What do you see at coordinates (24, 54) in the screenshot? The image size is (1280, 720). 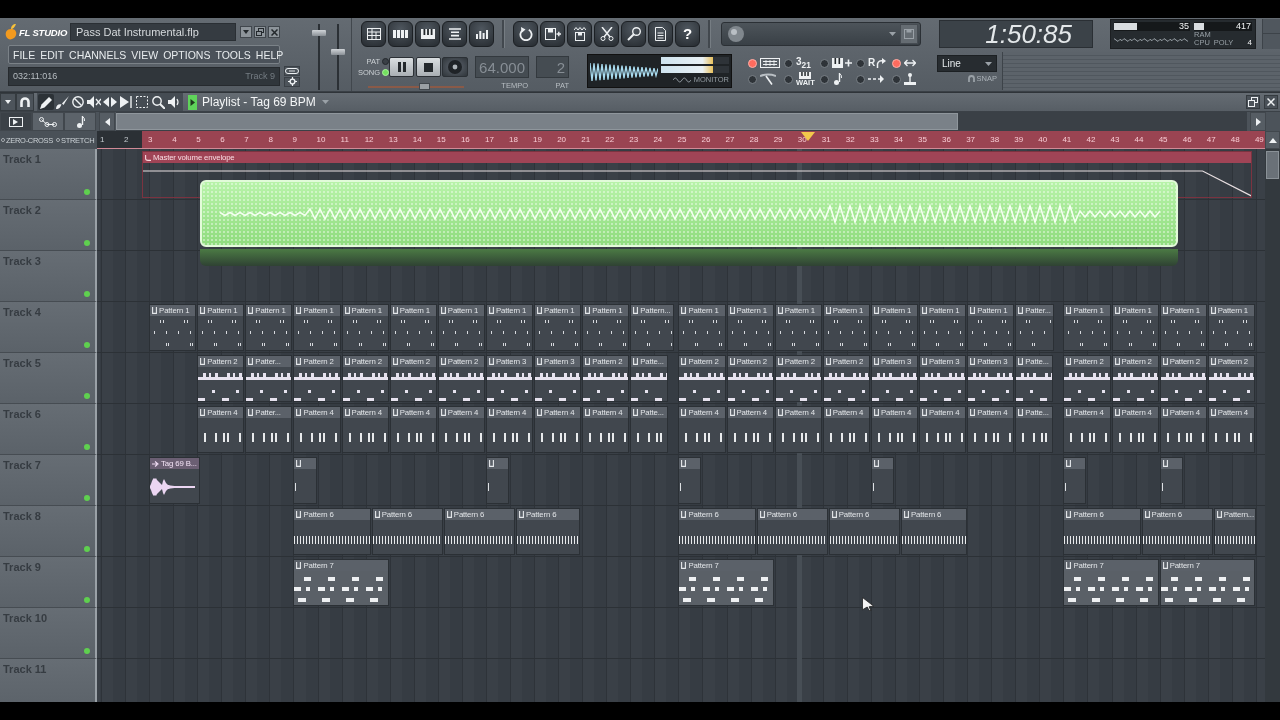 I see `menu-item: FILE` at bounding box center [24, 54].